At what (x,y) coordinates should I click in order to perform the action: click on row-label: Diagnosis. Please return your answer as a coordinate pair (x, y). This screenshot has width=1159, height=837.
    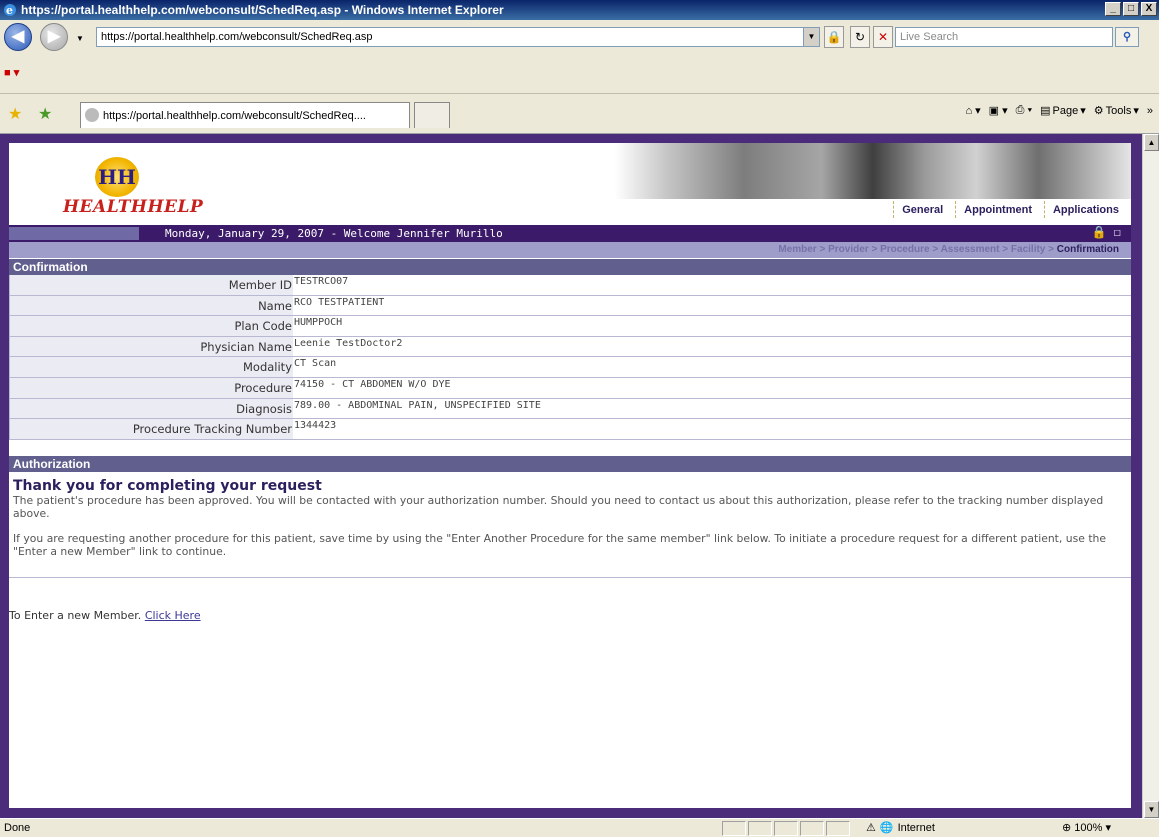
    Looking at the image, I should click on (151, 408).